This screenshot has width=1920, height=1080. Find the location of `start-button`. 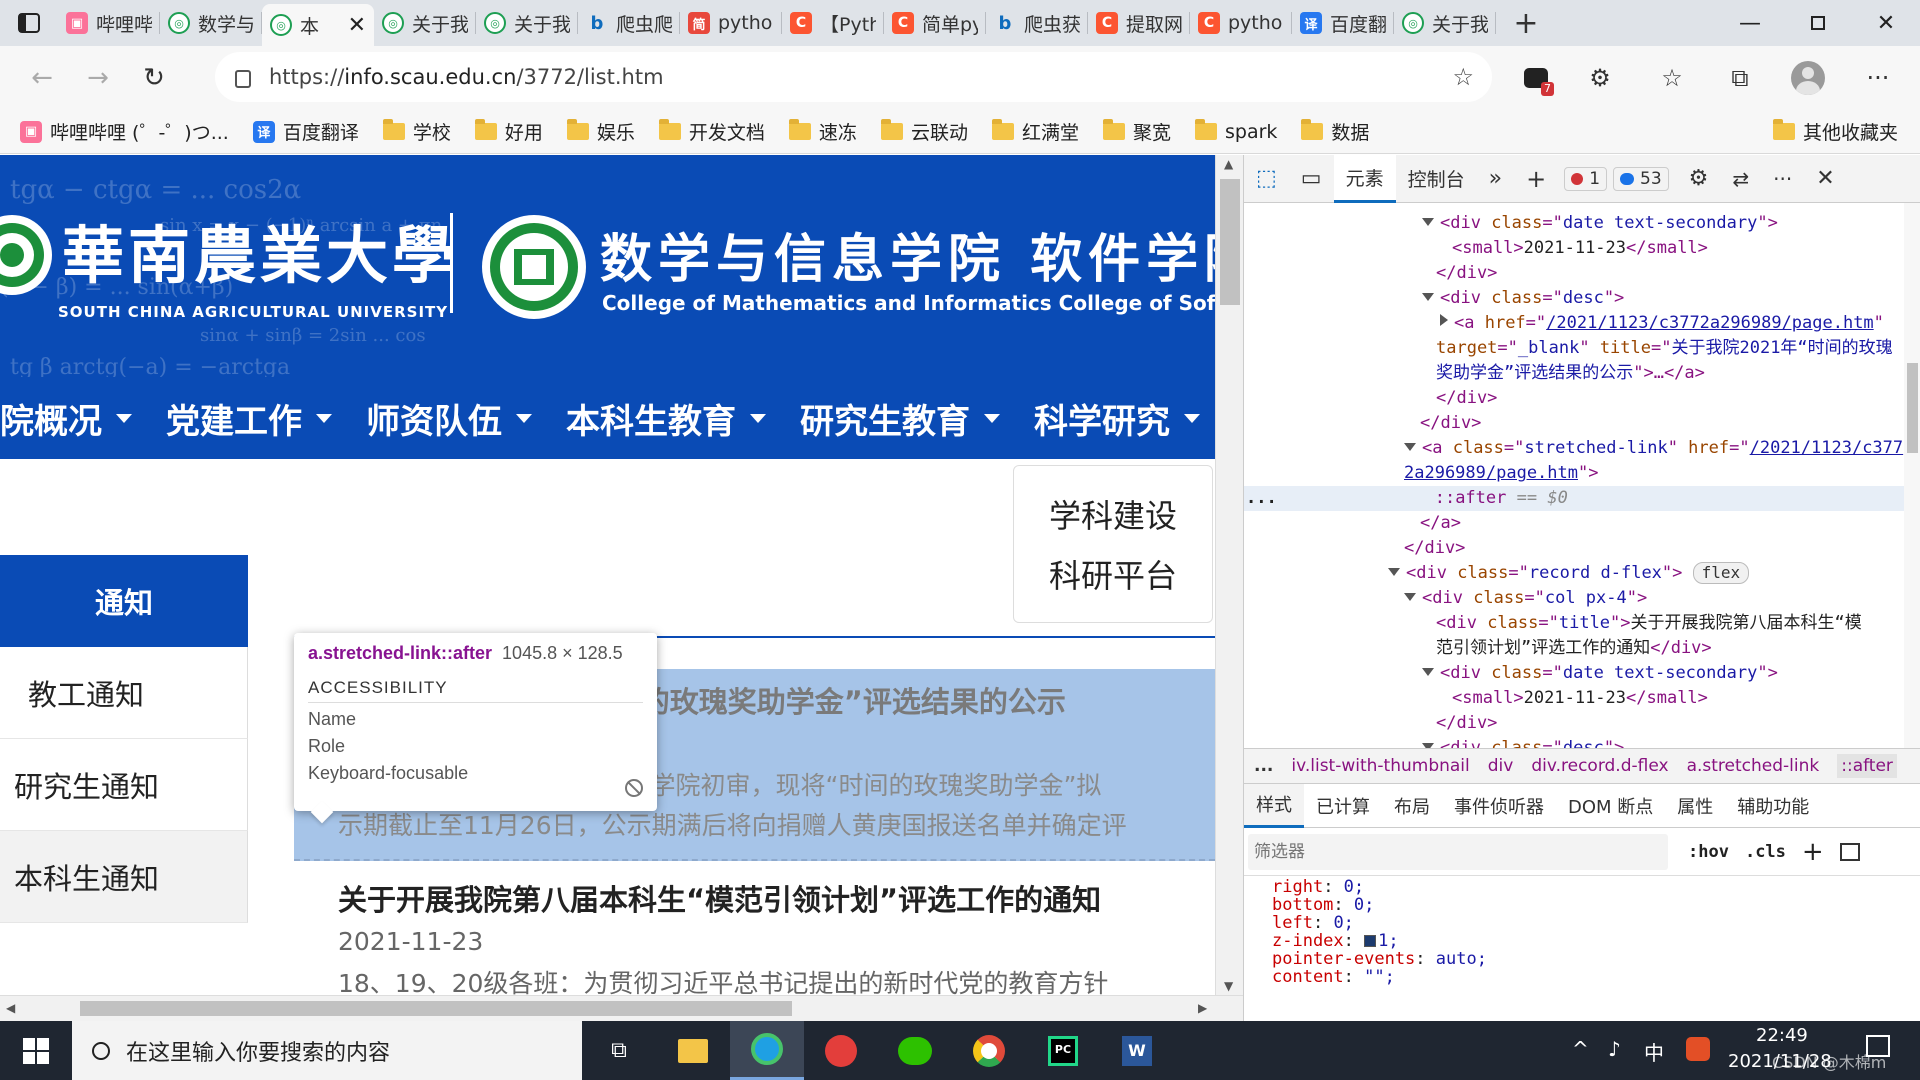

start-button is located at coordinates (36, 1050).